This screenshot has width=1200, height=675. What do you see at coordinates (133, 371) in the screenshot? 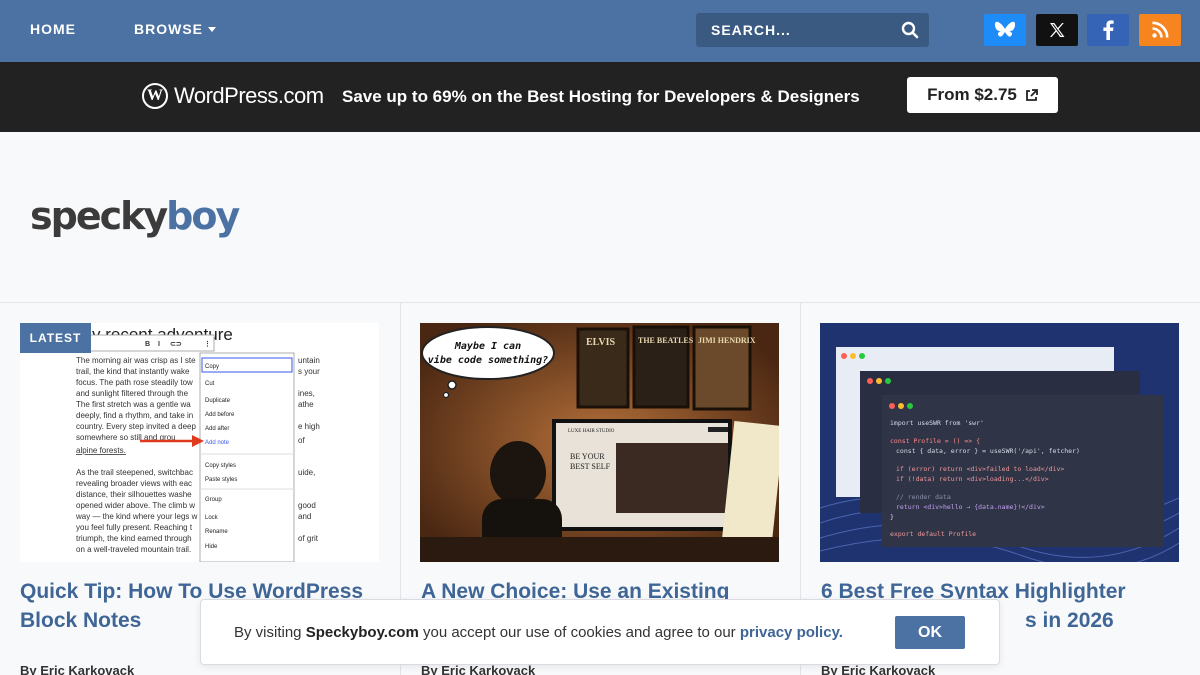
I see `svg-text:trail, the kind that instantly: trail, the kind that instantly wake` at bounding box center [133, 371].